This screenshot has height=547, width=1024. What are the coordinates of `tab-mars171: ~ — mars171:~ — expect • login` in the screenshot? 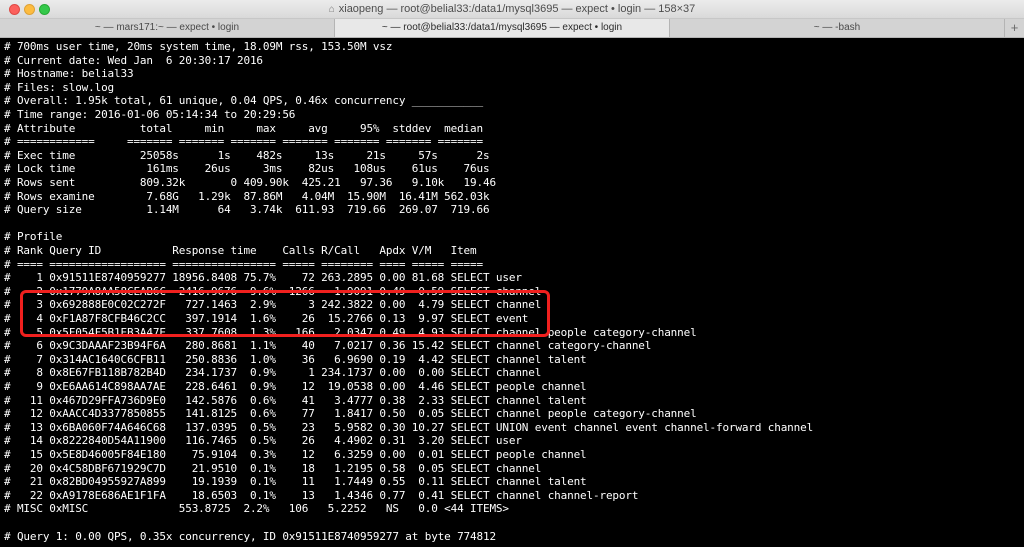 It's located at (167, 28).